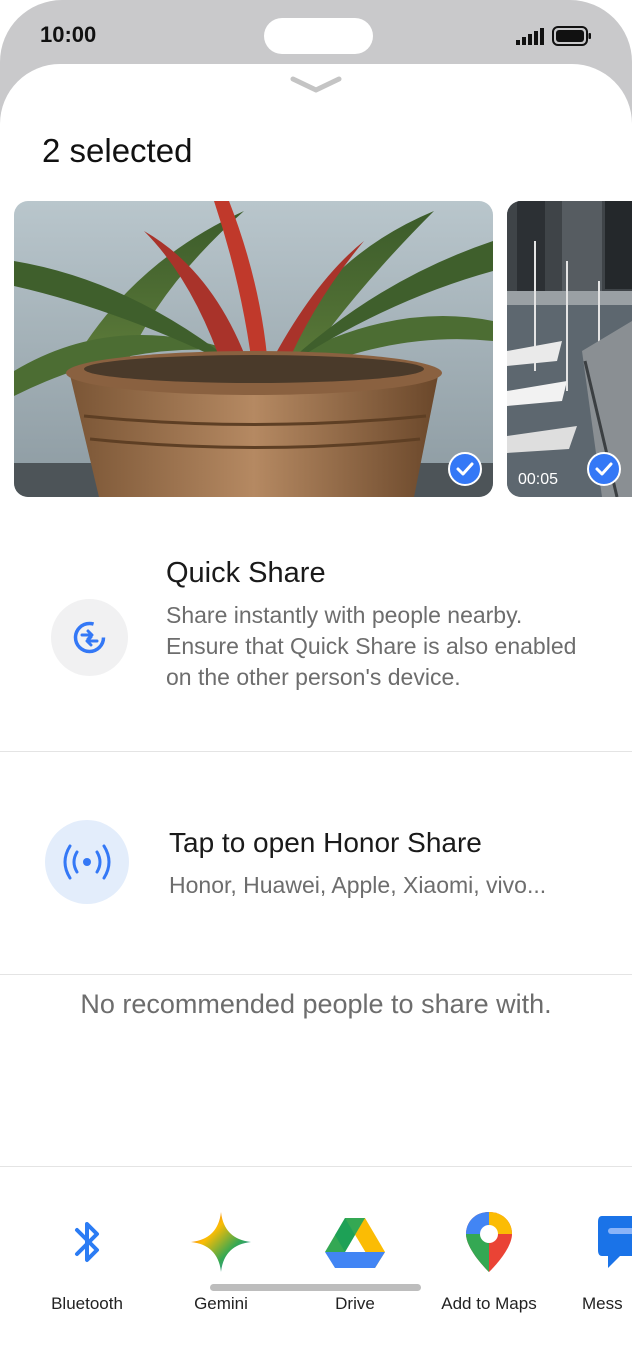 Image resolution: width=632 pixels, height=1370 pixels. Describe the element at coordinates (315, 1287) in the screenshot. I see `home-indicator` at that location.